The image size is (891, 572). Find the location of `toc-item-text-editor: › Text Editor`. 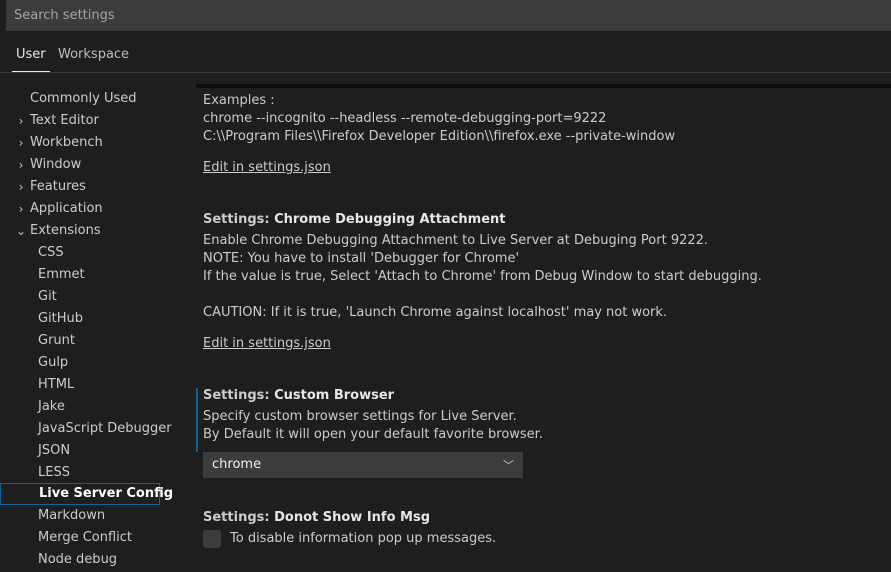

toc-item-text-editor: › Text Editor is located at coordinates (85, 121).